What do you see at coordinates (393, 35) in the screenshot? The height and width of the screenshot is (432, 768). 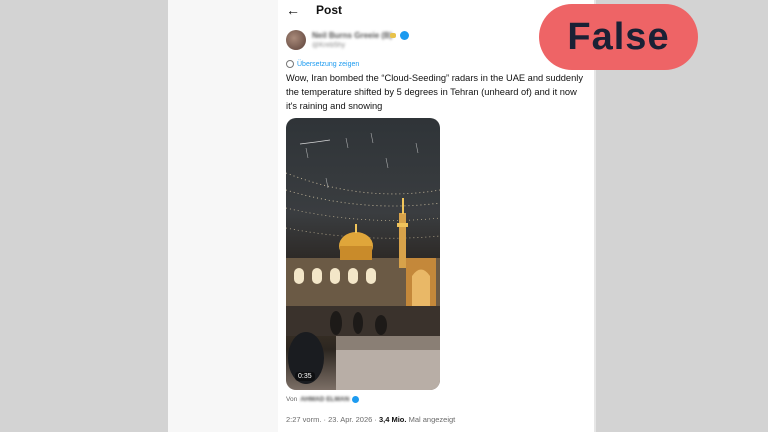 I see `affiliate-badge-icon` at bounding box center [393, 35].